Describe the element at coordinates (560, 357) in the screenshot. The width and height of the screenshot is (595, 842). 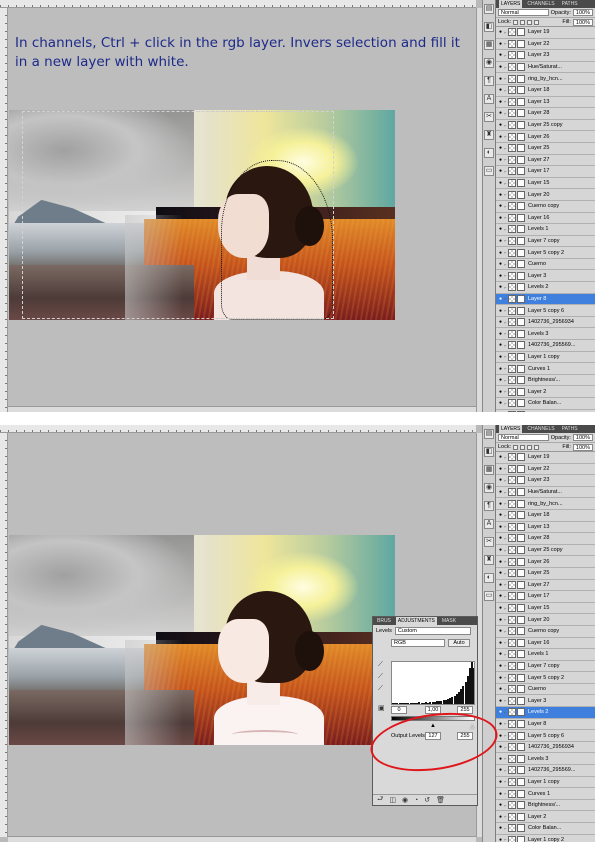
I see `layer-name: Layer 1 copy` at that location.